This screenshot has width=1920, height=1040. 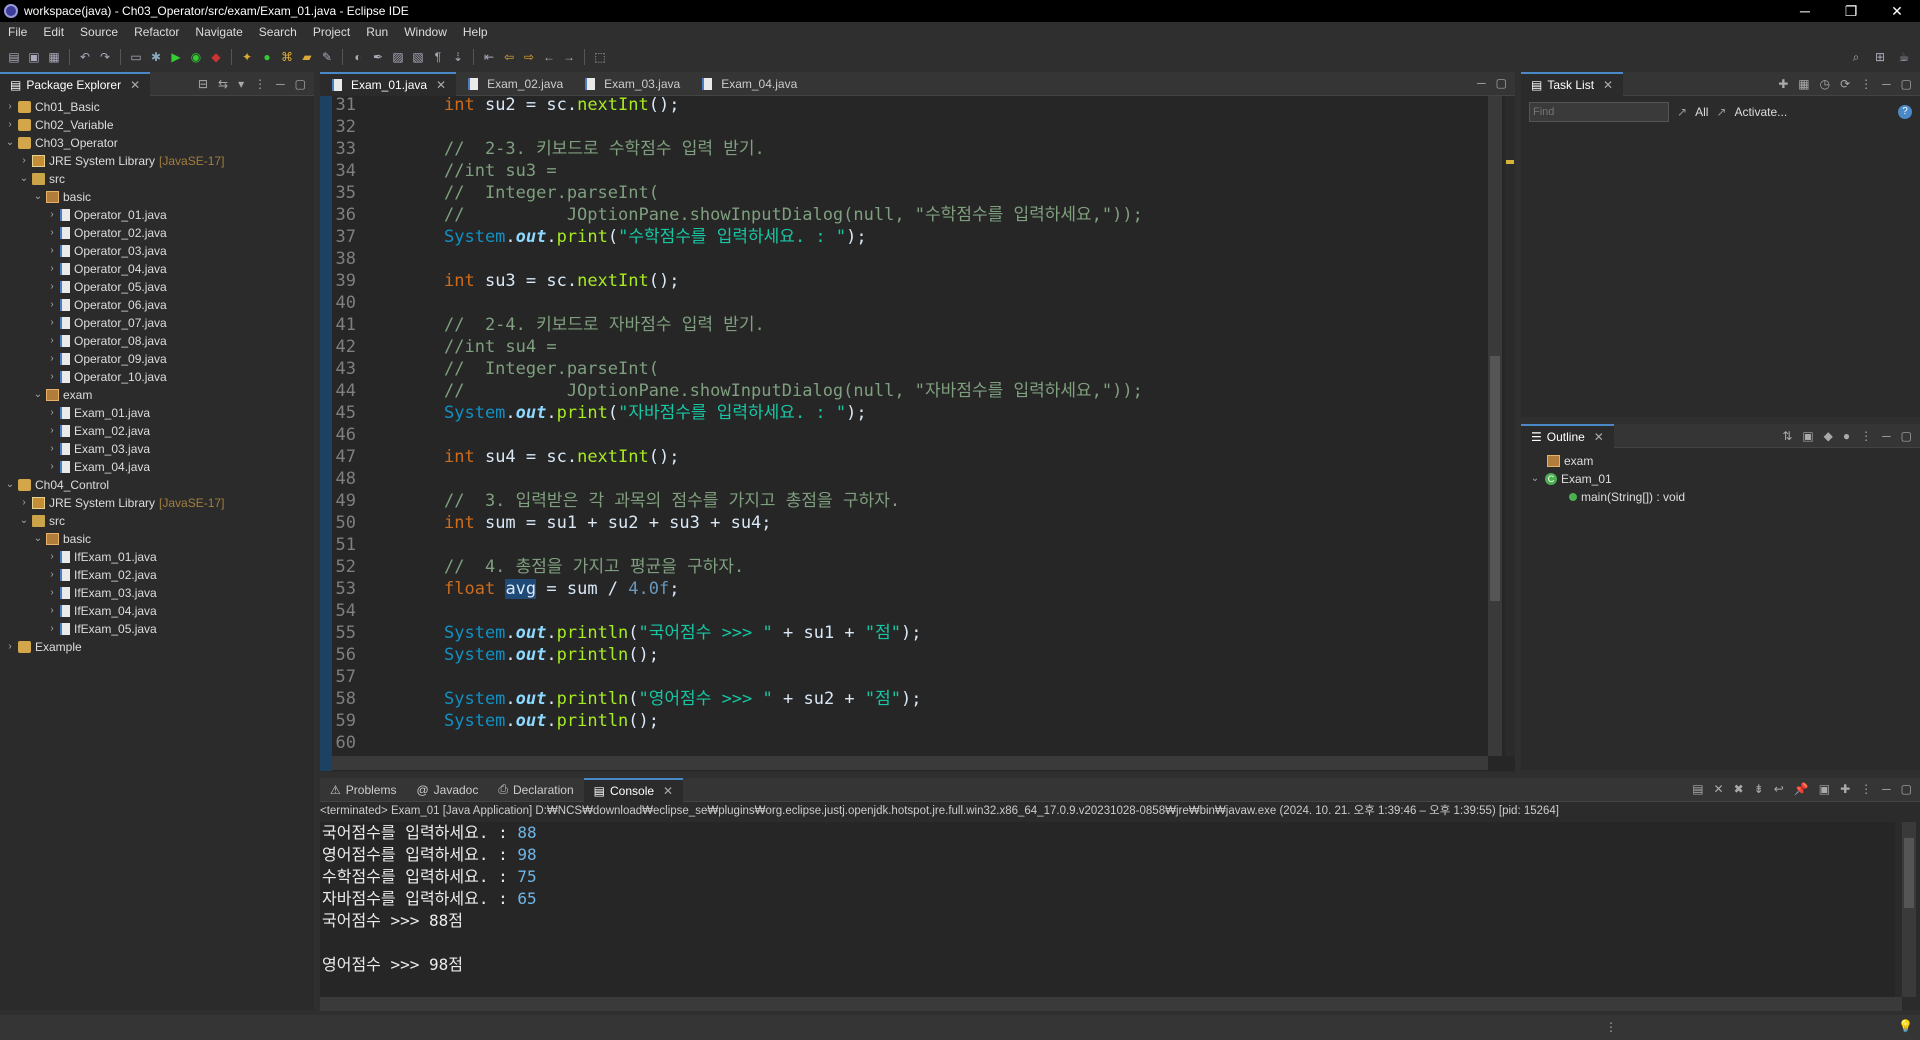 What do you see at coordinates (157, 377) in the screenshot?
I see `tree-item: › Operator_10.java` at bounding box center [157, 377].